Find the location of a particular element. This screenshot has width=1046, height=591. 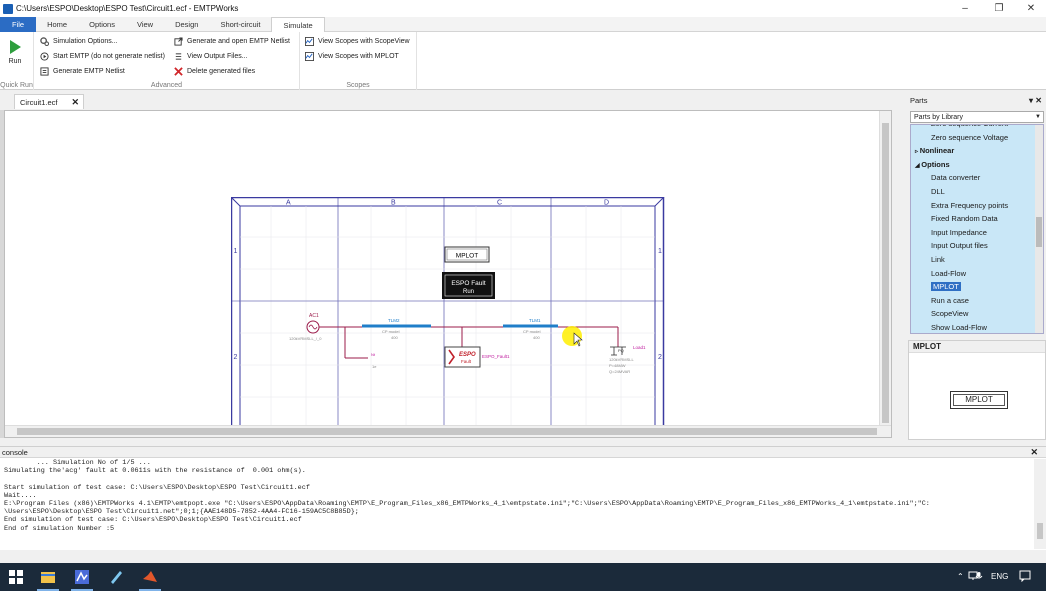

windows-start-icon is located at coordinates (16, 577).